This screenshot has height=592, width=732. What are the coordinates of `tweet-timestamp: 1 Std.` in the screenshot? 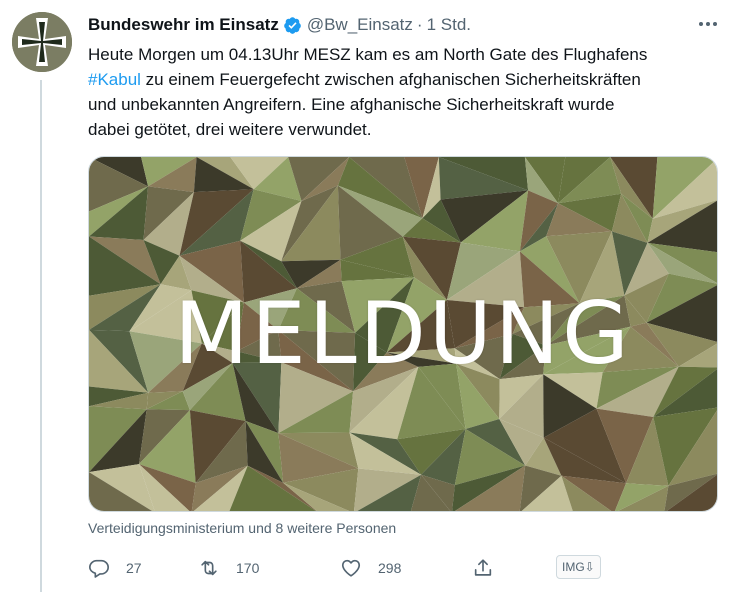 It's located at (449, 25).